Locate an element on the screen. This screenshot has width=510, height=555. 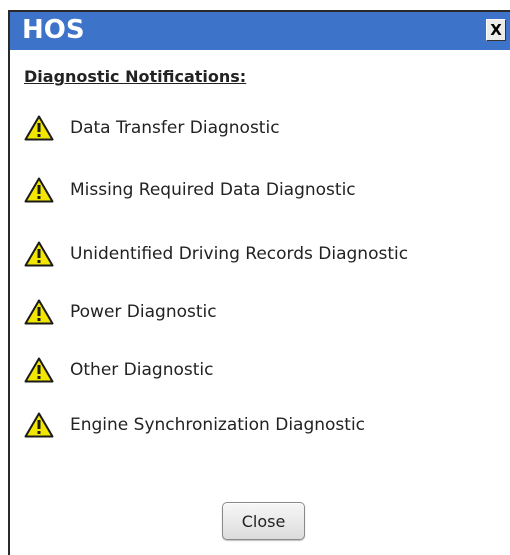
dialog-title: HOS is located at coordinates (53, 30).